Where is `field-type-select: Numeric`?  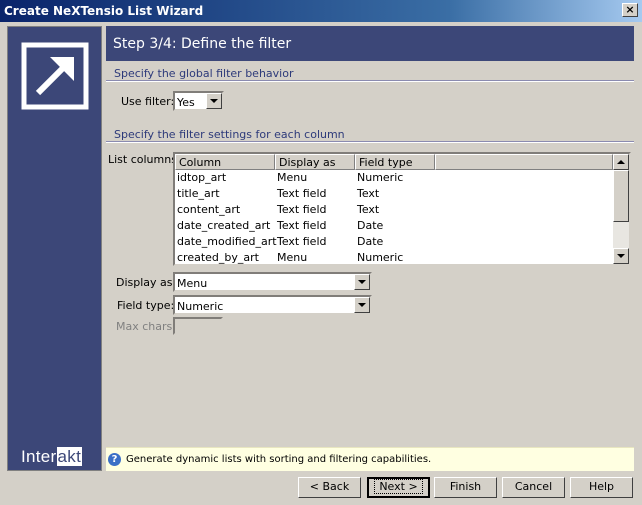
field-type-select: Numeric is located at coordinates (272, 305).